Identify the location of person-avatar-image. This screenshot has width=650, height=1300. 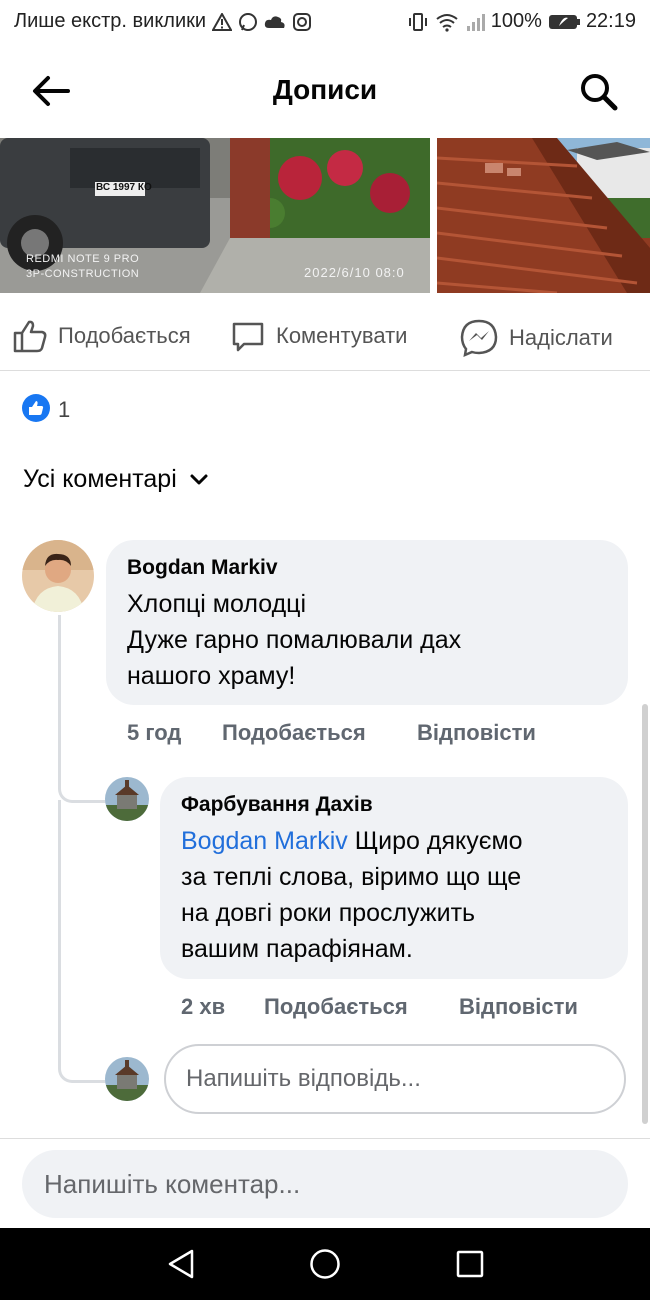
(58, 576).